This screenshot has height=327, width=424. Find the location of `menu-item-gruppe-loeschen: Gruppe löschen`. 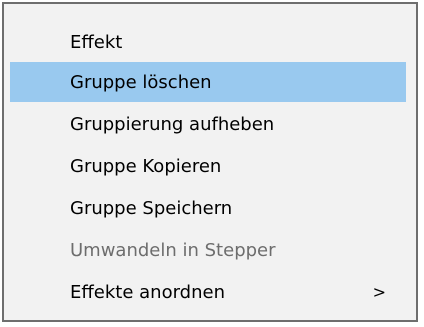

menu-item-gruppe-loeschen: Gruppe löschen is located at coordinates (208, 82).